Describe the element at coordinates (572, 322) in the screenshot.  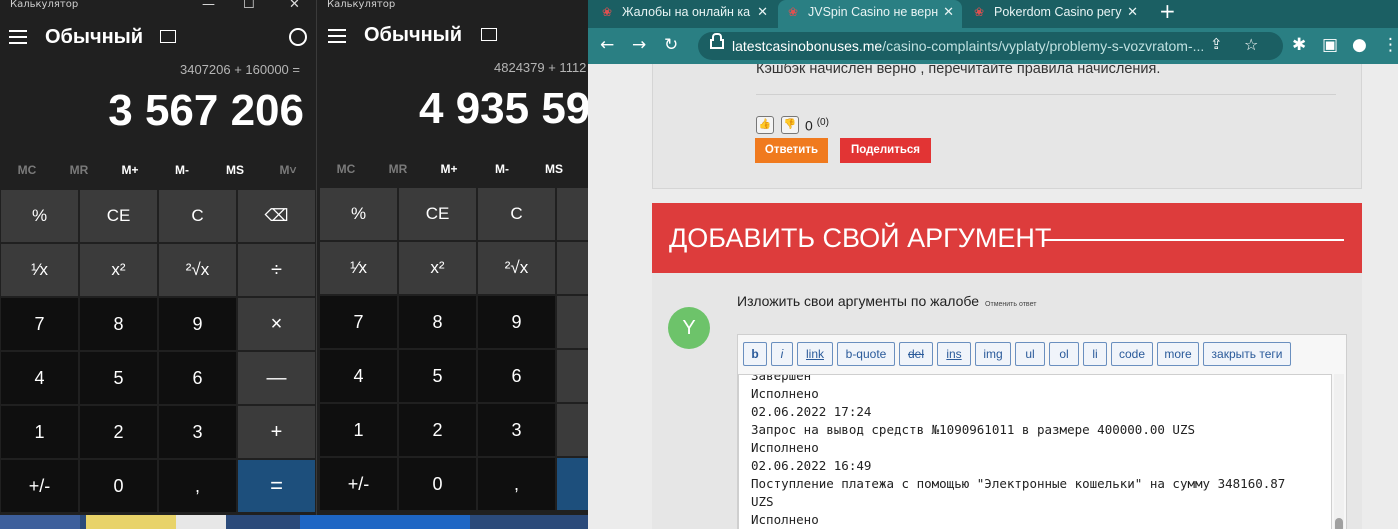
I see `multiply-button` at that location.